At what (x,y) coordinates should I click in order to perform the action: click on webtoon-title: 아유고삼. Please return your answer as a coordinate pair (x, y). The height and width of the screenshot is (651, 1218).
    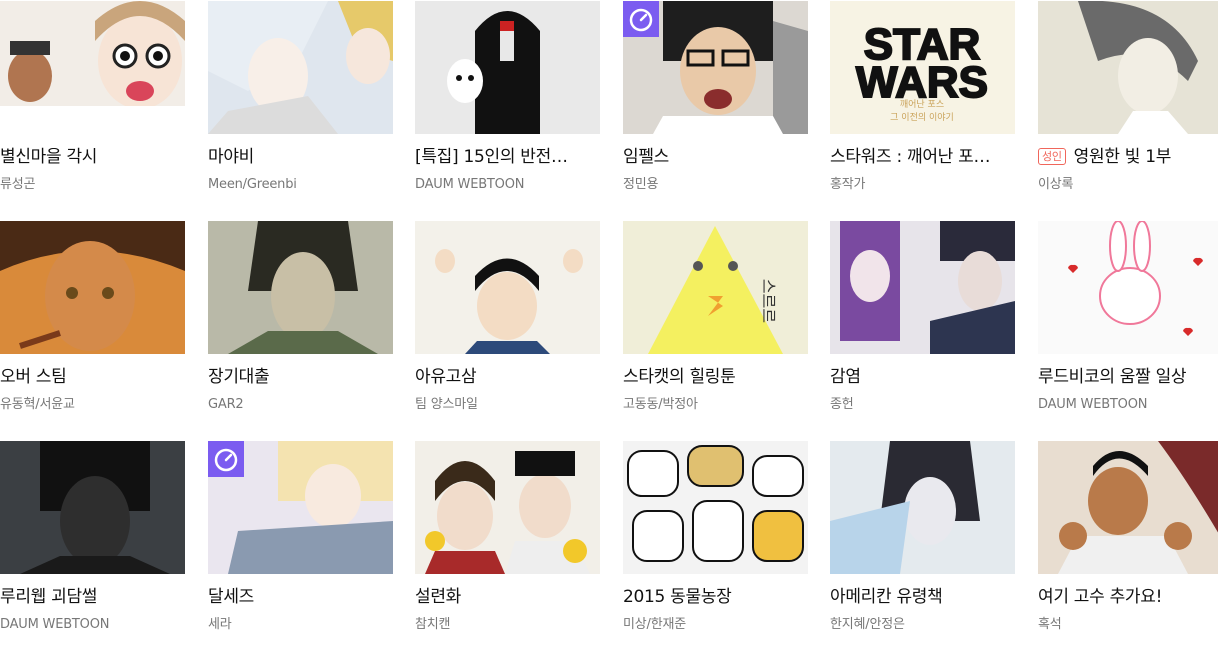
    Looking at the image, I should click on (507, 377).